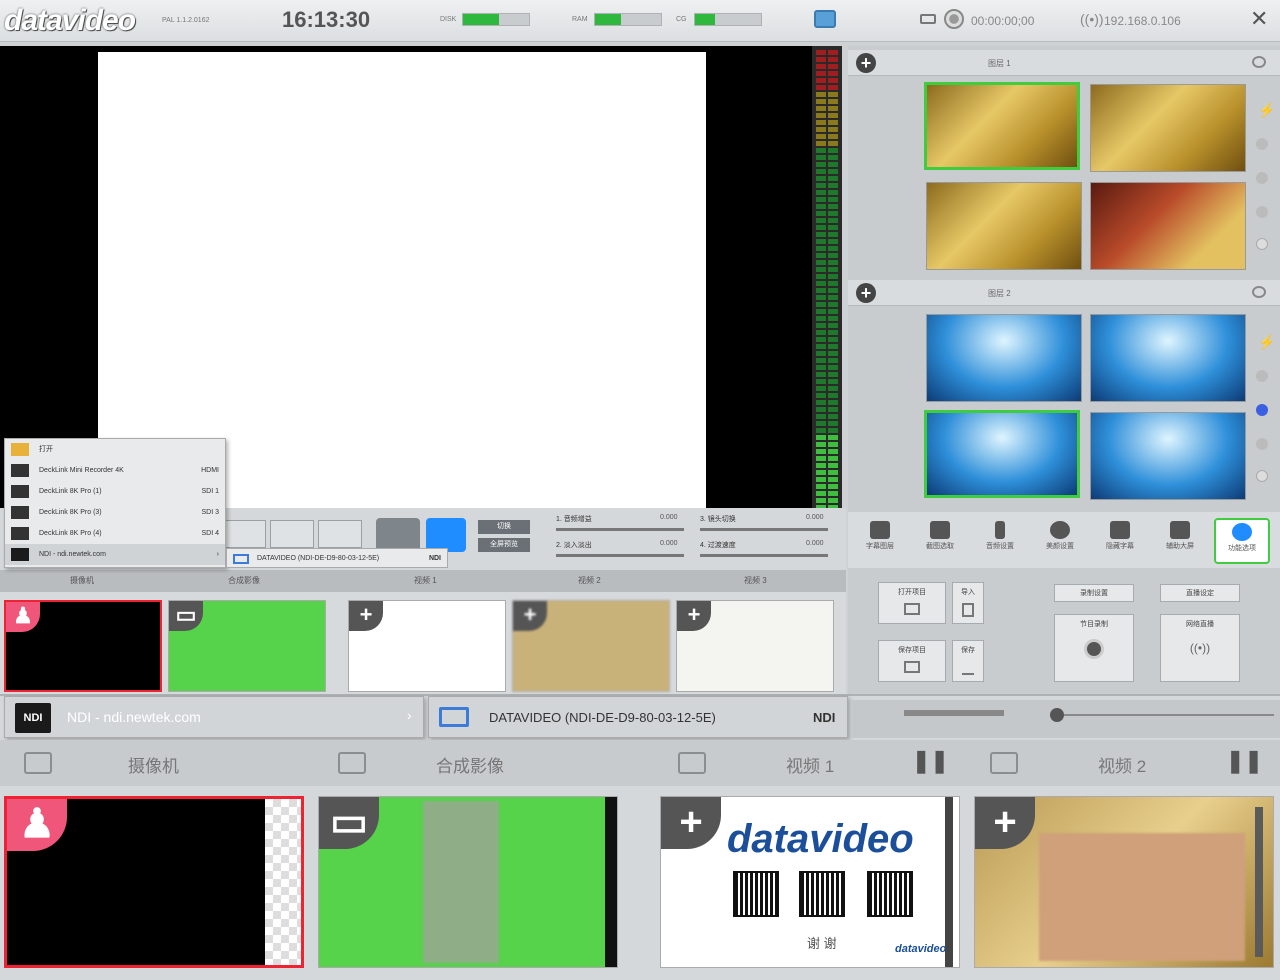  I want to click on menu-item: DeckLink 8K Pro (3) SDI 3, so click(115, 512).